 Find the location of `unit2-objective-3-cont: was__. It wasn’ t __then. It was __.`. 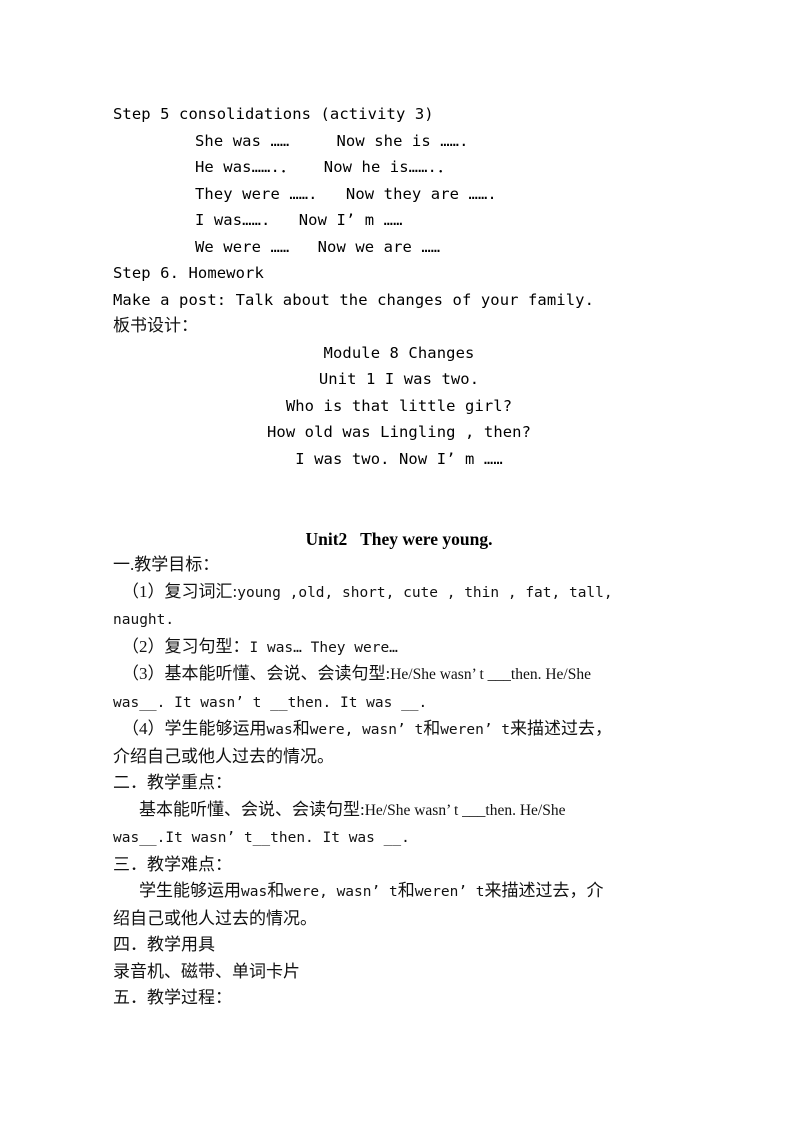

unit2-objective-3-cont: was__. It wasn’ t __then. It was __. is located at coordinates (270, 702).